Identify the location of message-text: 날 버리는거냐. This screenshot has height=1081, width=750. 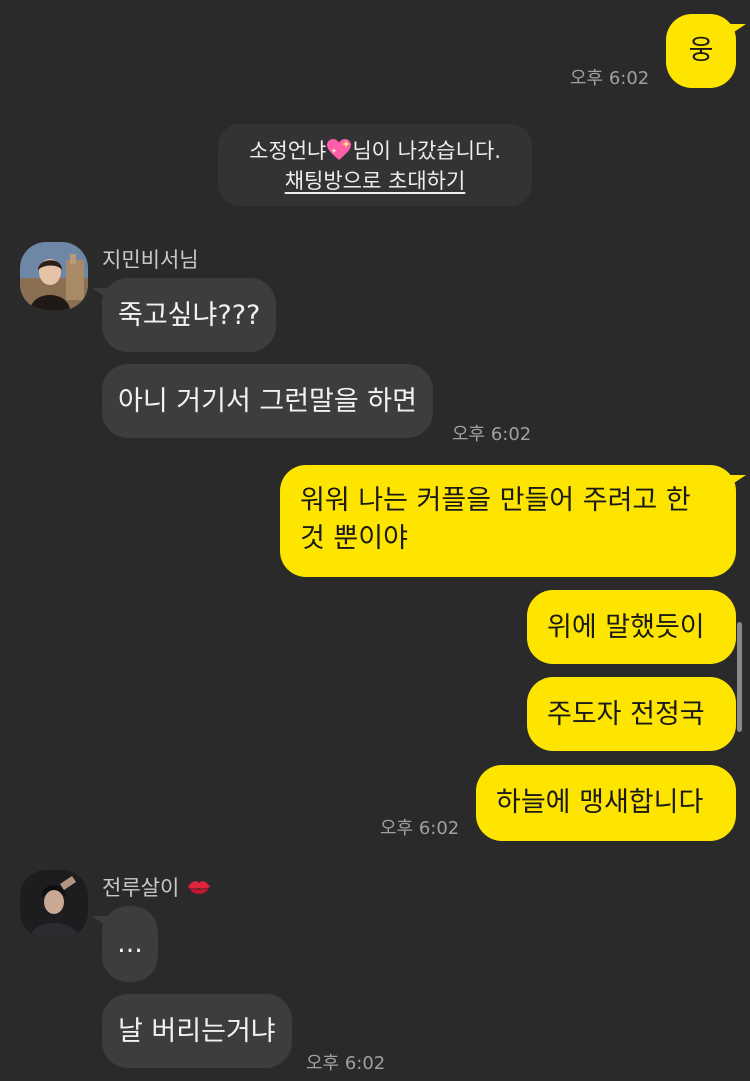
(197, 1031).